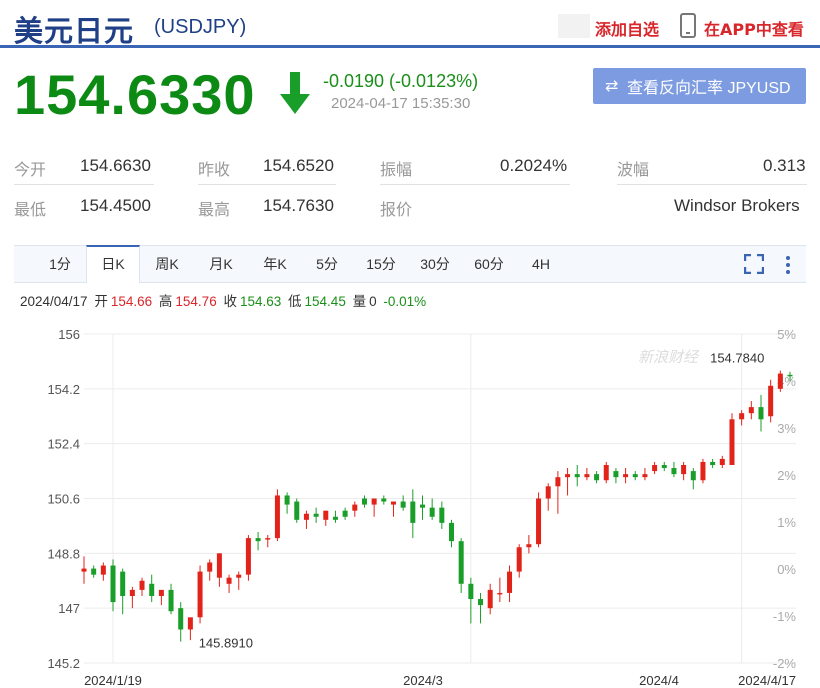  What do you see at coordinates (410, 24) in the screenshot?
I see `page-header: 美元日元 (USDJPY) 添加自选 在APP中查看` at bounding box center [410, 24].